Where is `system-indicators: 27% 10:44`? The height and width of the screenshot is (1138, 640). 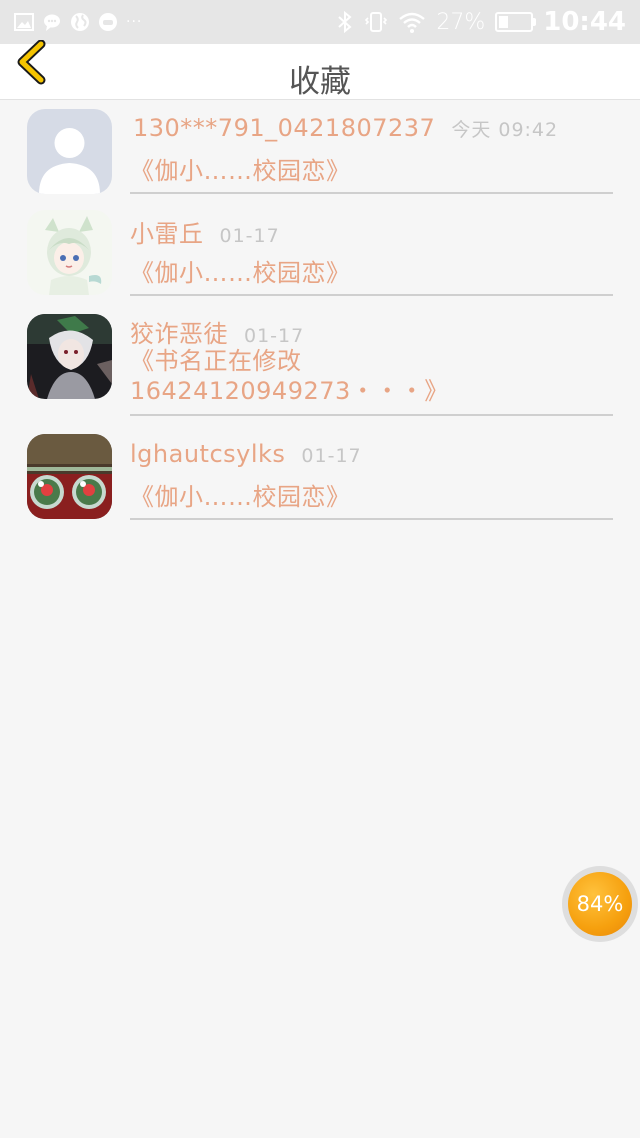 system-indicators: 27% 10:44 is located at coordinates (481, 22).